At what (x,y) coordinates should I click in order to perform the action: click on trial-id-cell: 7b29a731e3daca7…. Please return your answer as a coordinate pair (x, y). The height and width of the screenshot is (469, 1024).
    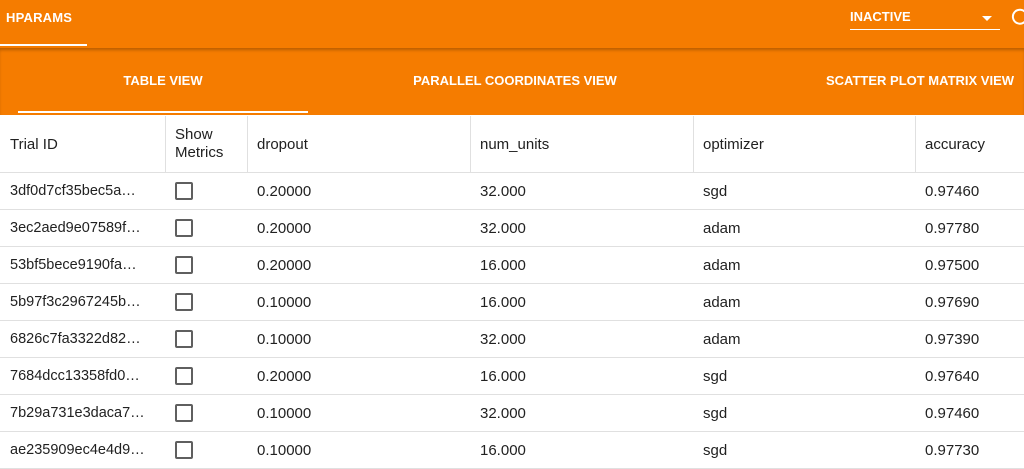
    Looking at the image, I should click on (85, 413).